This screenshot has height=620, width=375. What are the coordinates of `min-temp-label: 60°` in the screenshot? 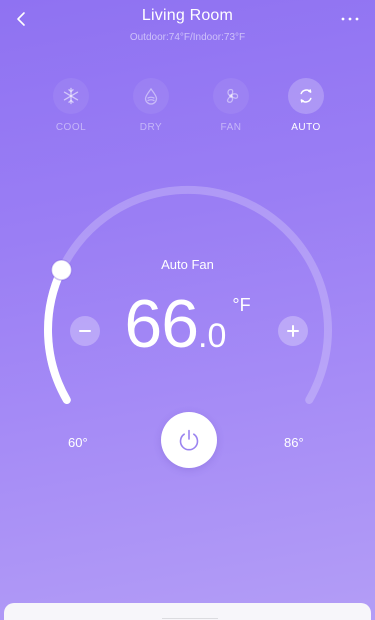 It's located at (78, 442).